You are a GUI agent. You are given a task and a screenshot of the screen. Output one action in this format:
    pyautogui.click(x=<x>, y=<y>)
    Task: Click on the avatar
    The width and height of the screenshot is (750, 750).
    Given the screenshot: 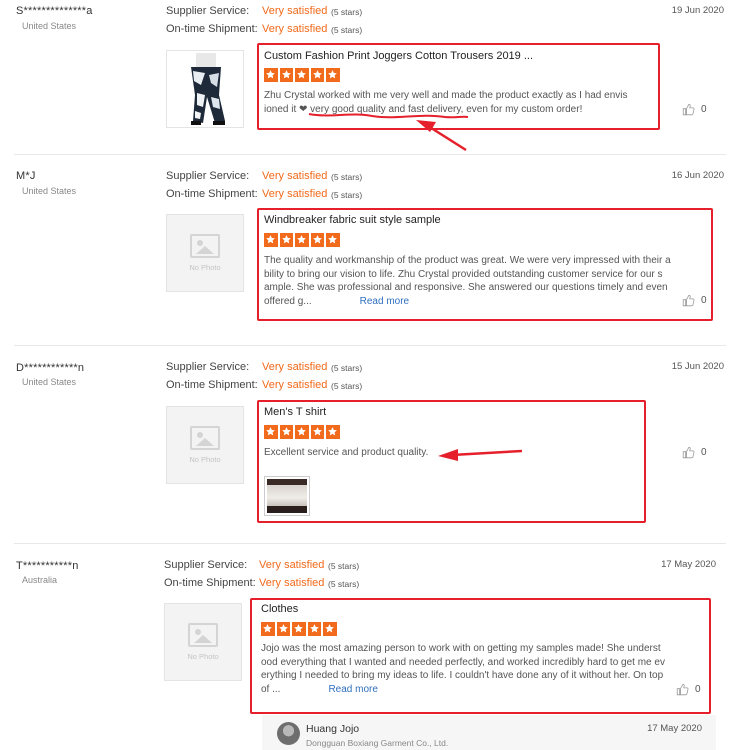 What is the action you would take?
    pyautogui.click(x=288, y=733)
    